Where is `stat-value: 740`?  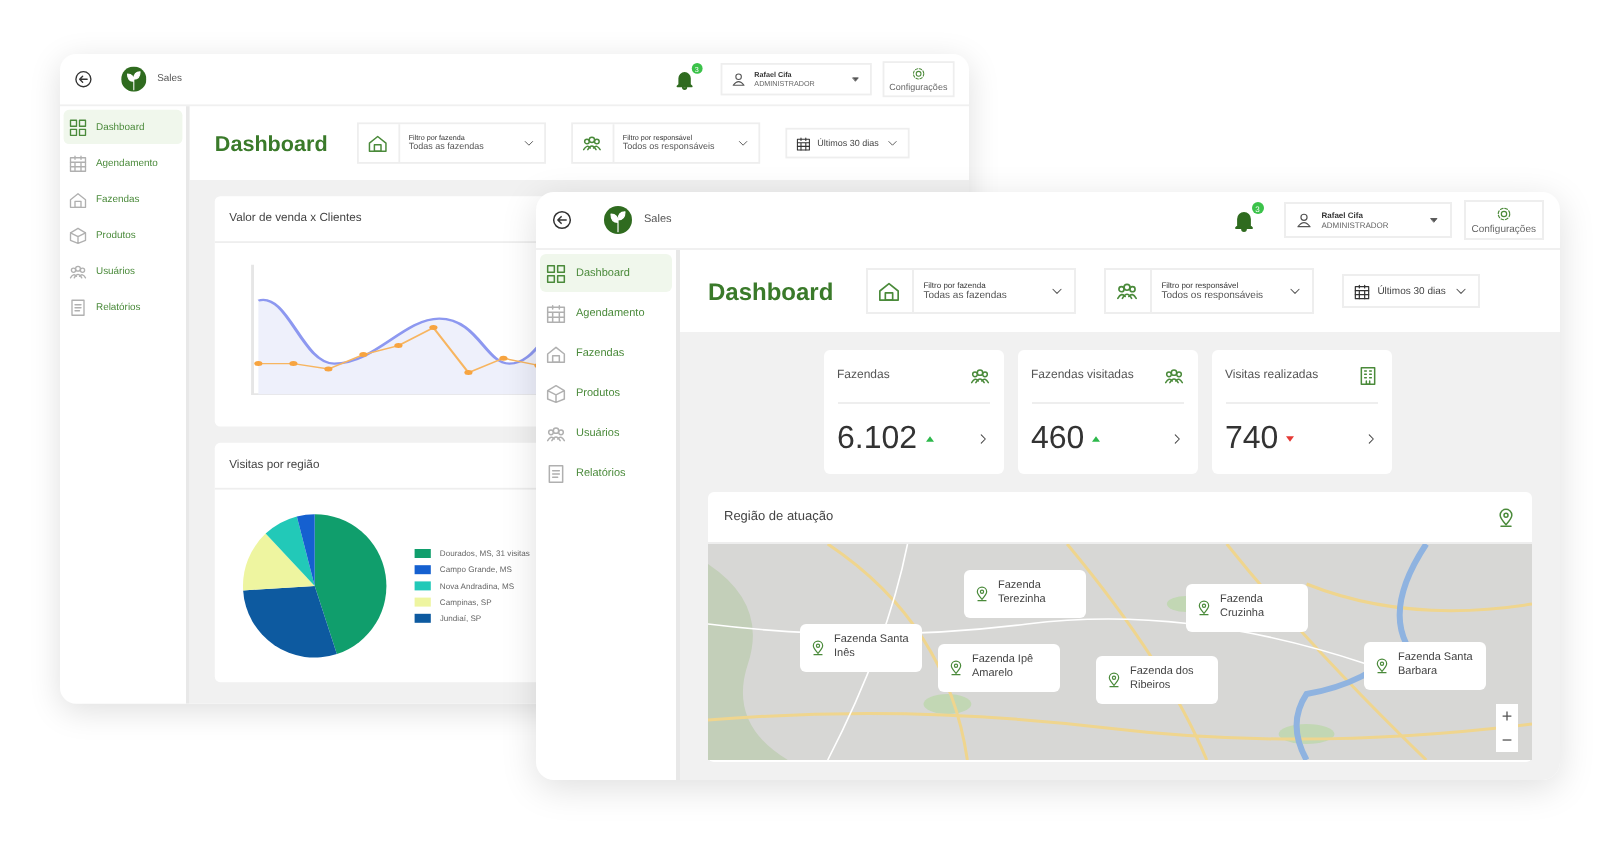 stat-value: 740 is located at coordinates (1252, 439).